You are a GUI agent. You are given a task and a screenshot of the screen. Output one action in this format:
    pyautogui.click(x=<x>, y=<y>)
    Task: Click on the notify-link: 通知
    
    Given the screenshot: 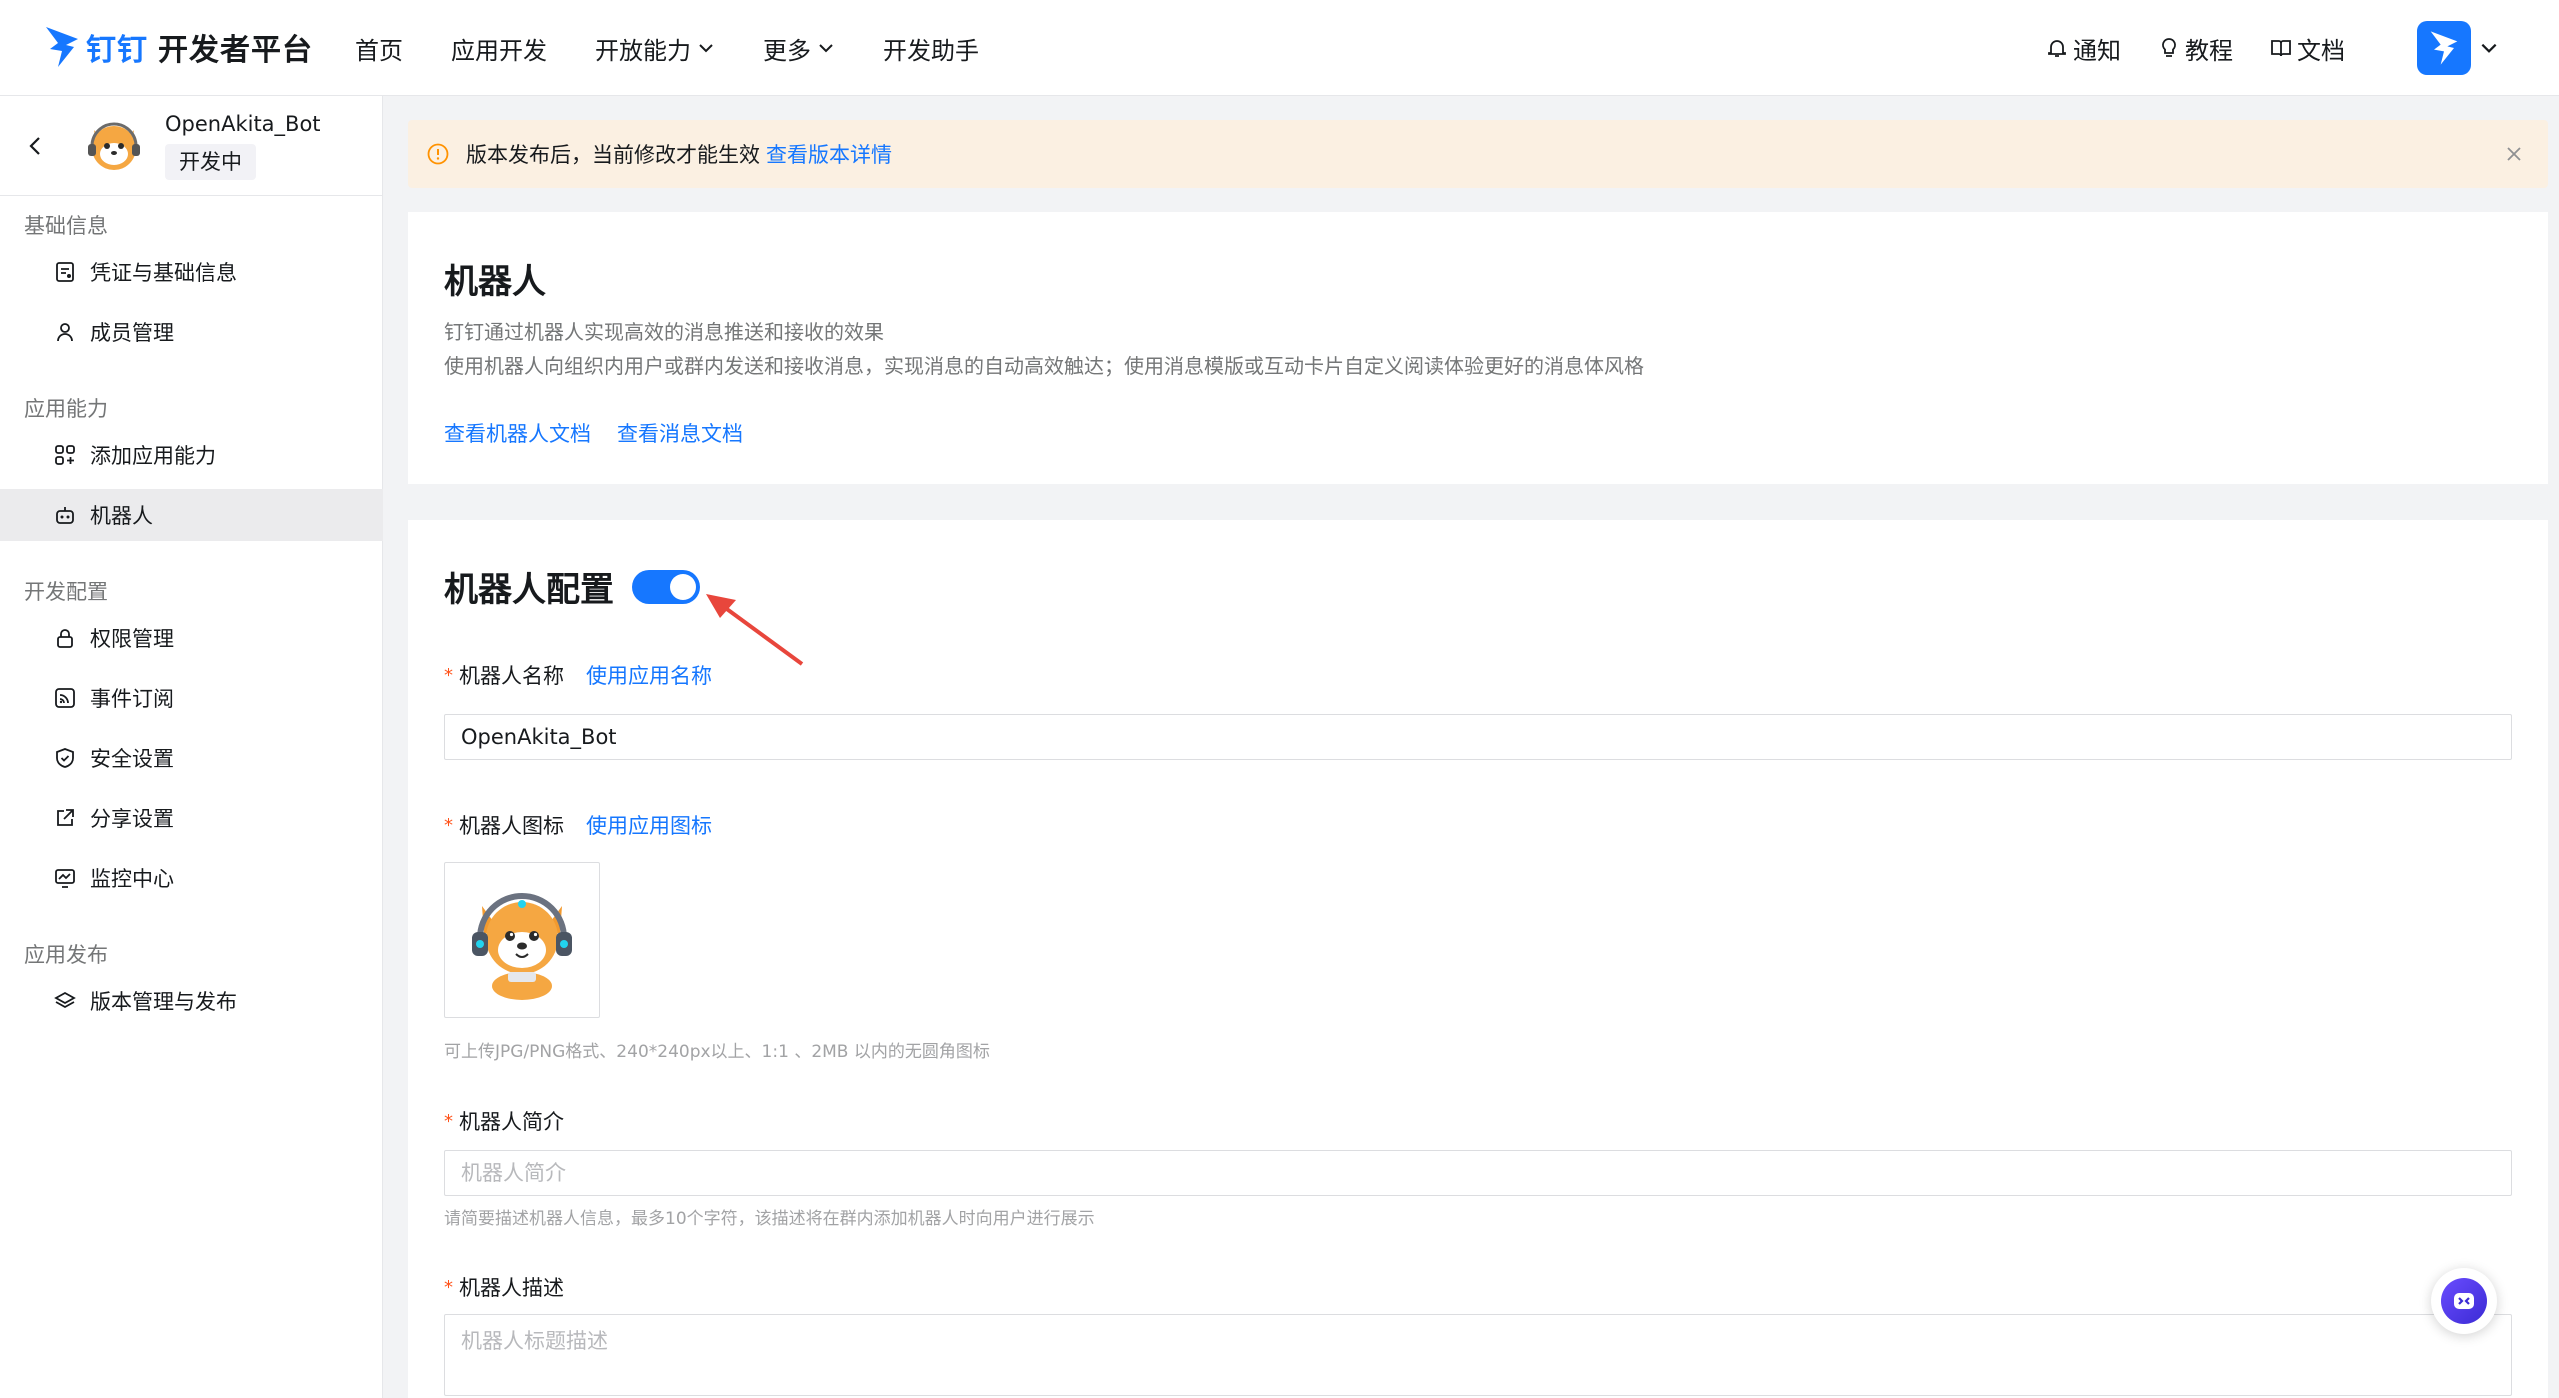 What is the action you would take?
    pyautogui.click(x=2083, y=48)
    